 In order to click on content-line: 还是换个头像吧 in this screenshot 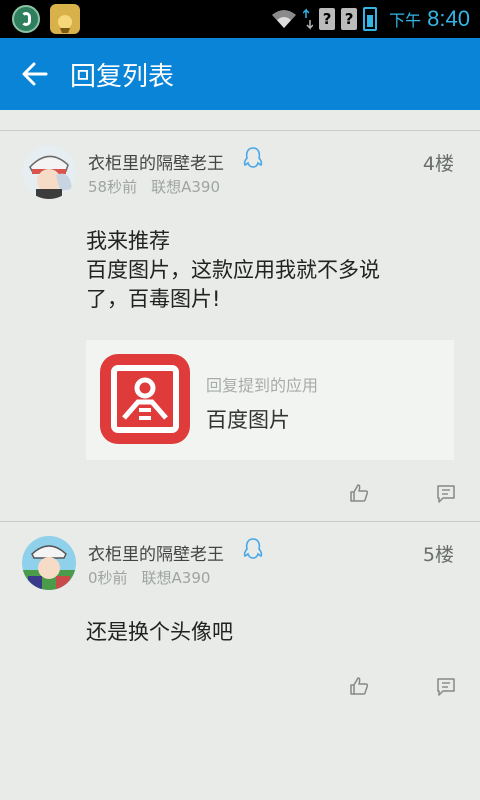, I will do `click(159, 632)`.